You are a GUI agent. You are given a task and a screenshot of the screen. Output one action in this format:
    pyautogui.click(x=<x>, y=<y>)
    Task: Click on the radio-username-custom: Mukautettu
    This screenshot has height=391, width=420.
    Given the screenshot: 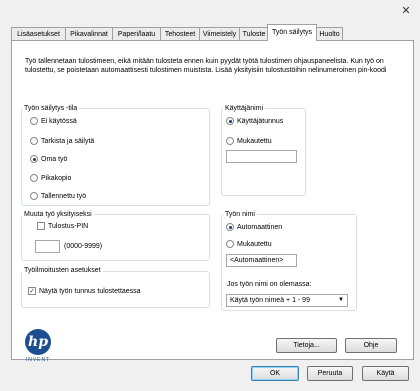 What is the action you would take?
    pyautogui.click(x=249, y=142)
    